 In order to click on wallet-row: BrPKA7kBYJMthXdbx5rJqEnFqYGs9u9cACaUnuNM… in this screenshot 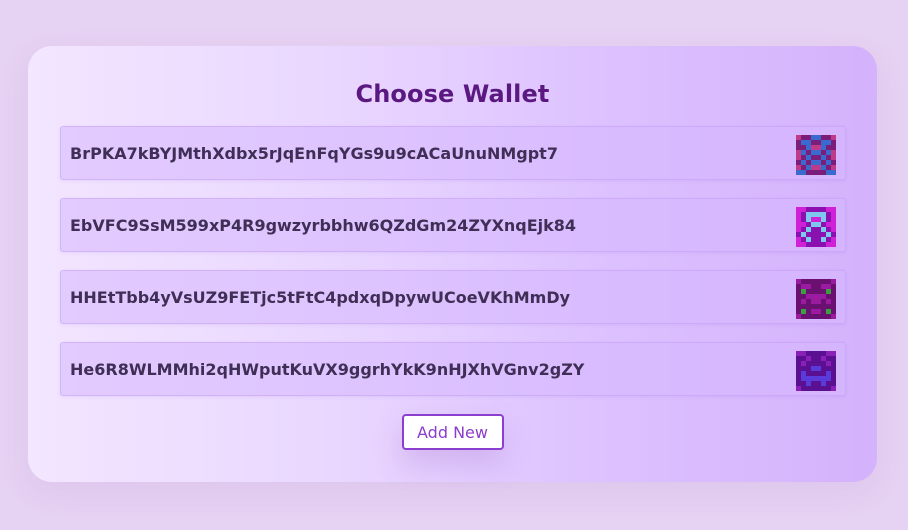, I will do `click(453, 153)`.